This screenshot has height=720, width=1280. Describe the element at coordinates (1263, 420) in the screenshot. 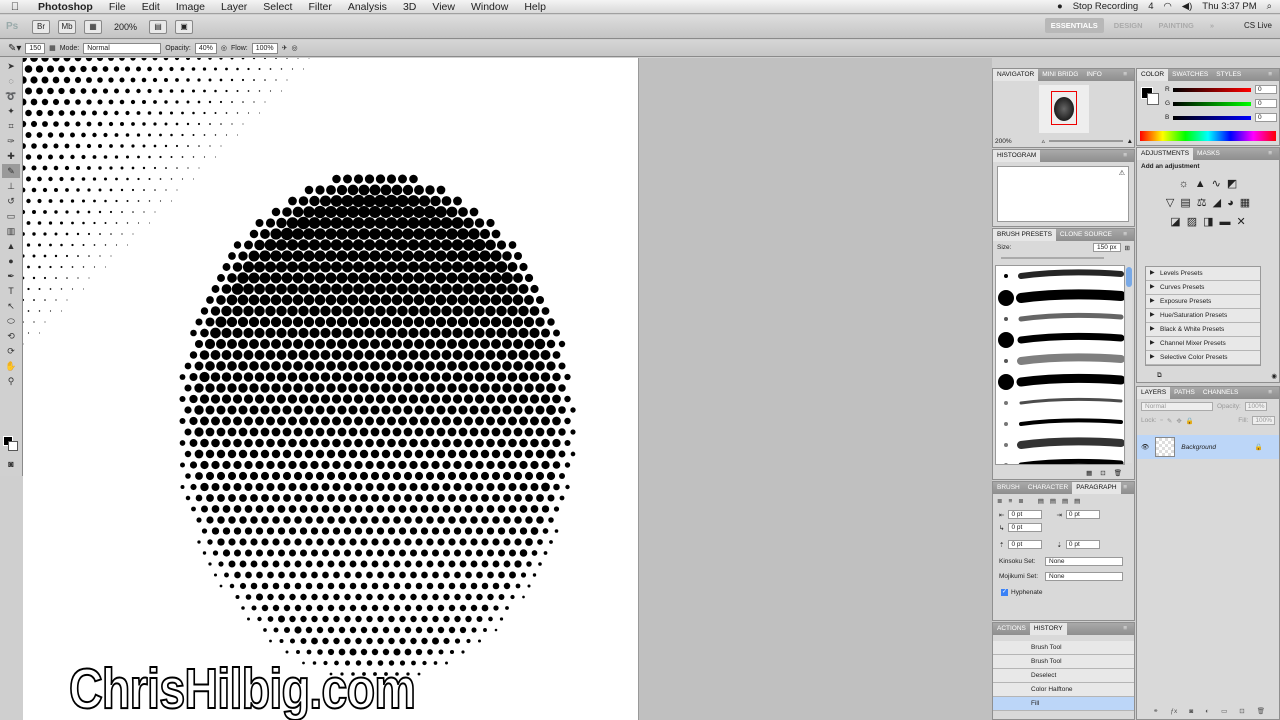

I see `layer-fill-field: 100%` at that location.